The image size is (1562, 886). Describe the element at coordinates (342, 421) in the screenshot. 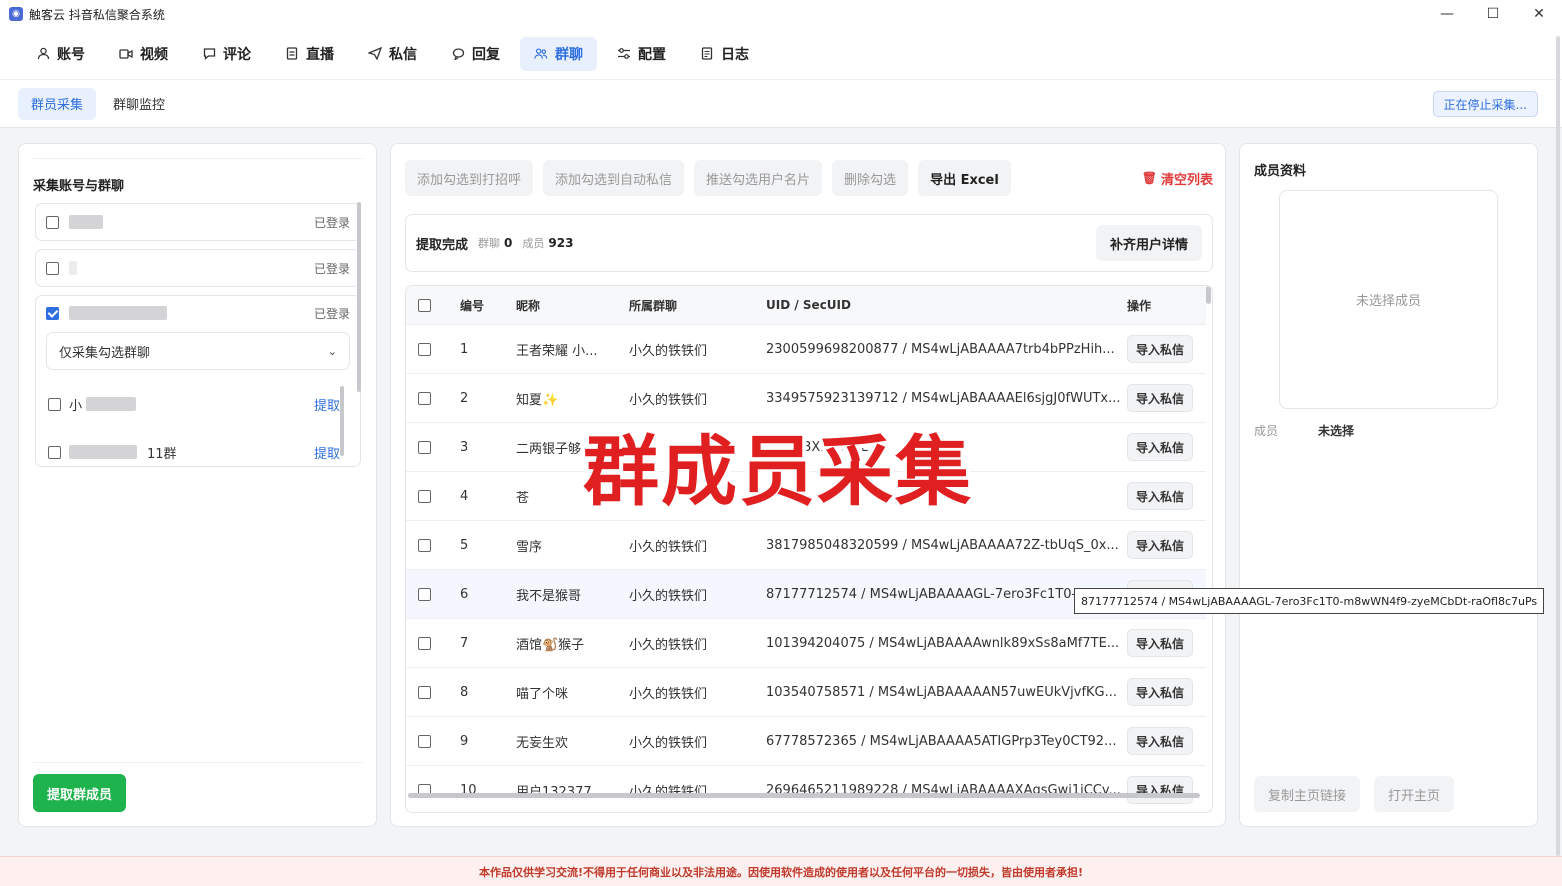

I see `group-list-scrollbar` at that location.